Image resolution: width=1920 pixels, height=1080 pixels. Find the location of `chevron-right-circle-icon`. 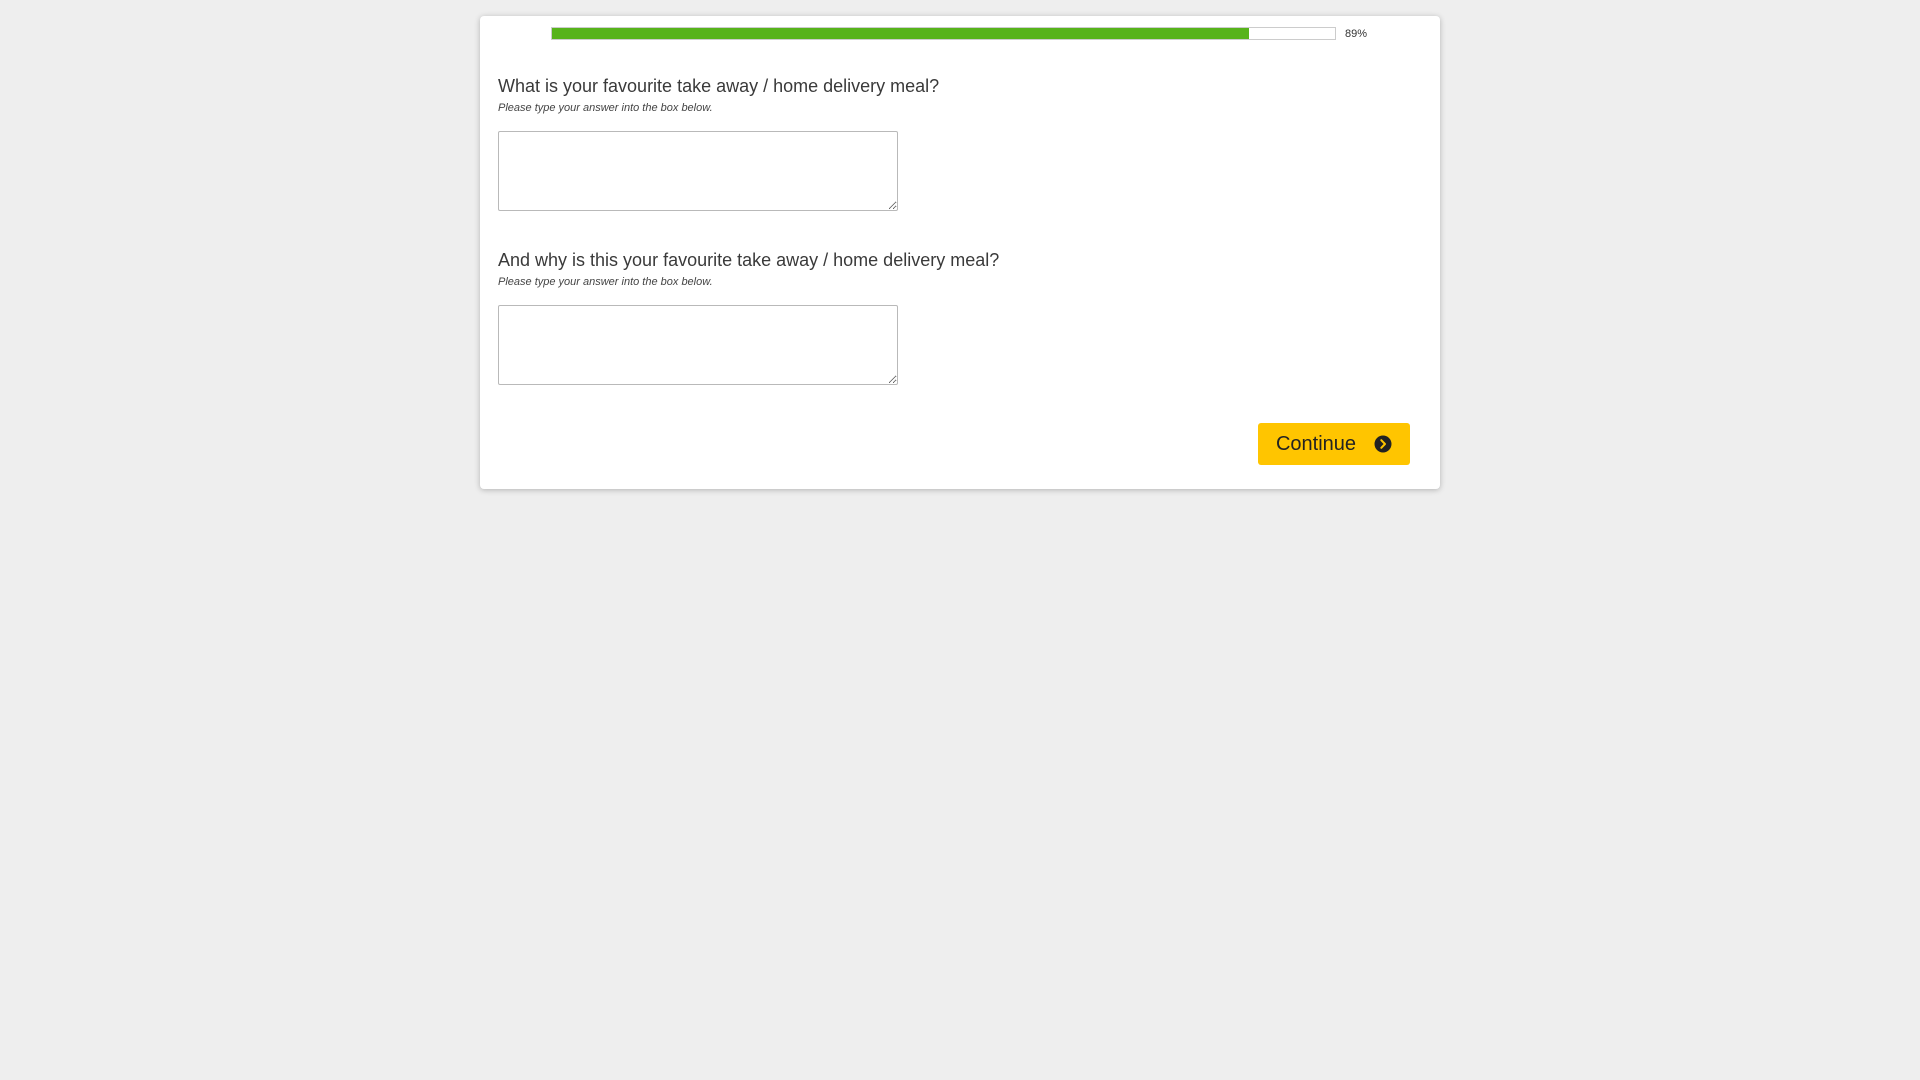

chevron-right-circle-icon is located at coordinates (1383, 444).